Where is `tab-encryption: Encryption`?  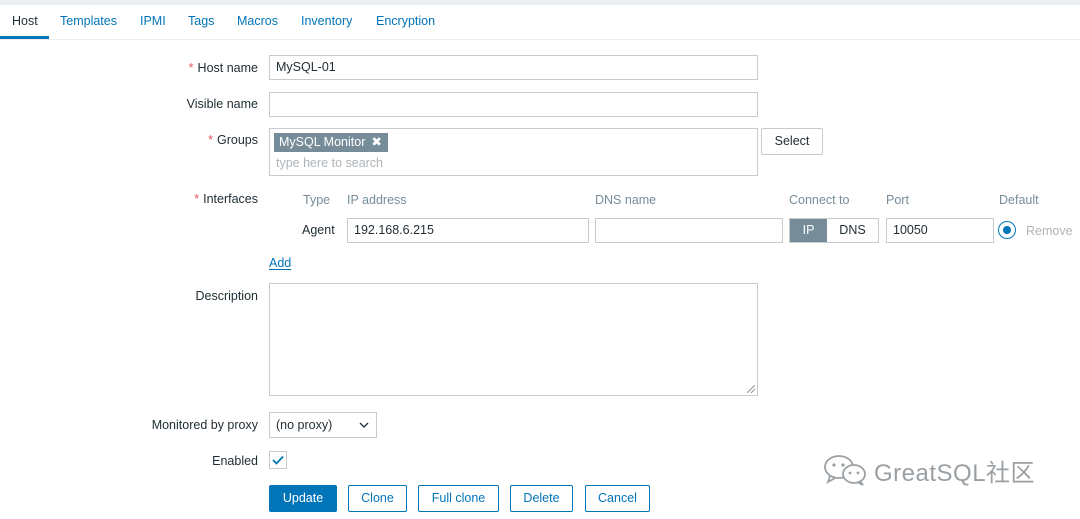
tab-encryption: Encryption is located at coordinates (405, 21).